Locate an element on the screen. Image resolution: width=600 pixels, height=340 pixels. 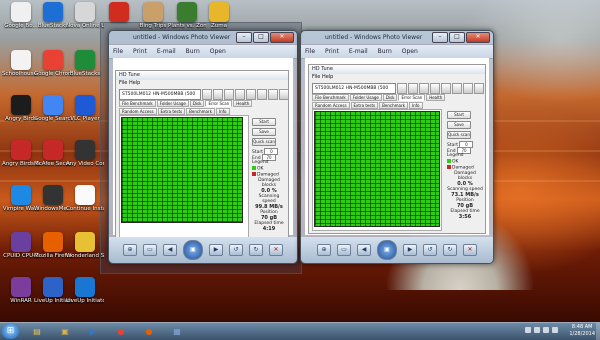
taskbar: ⊞ ▤ ▣ ▶ ● ● ▦ 8:48 AM 1/28/2014 is located at coordinates (300, 331).